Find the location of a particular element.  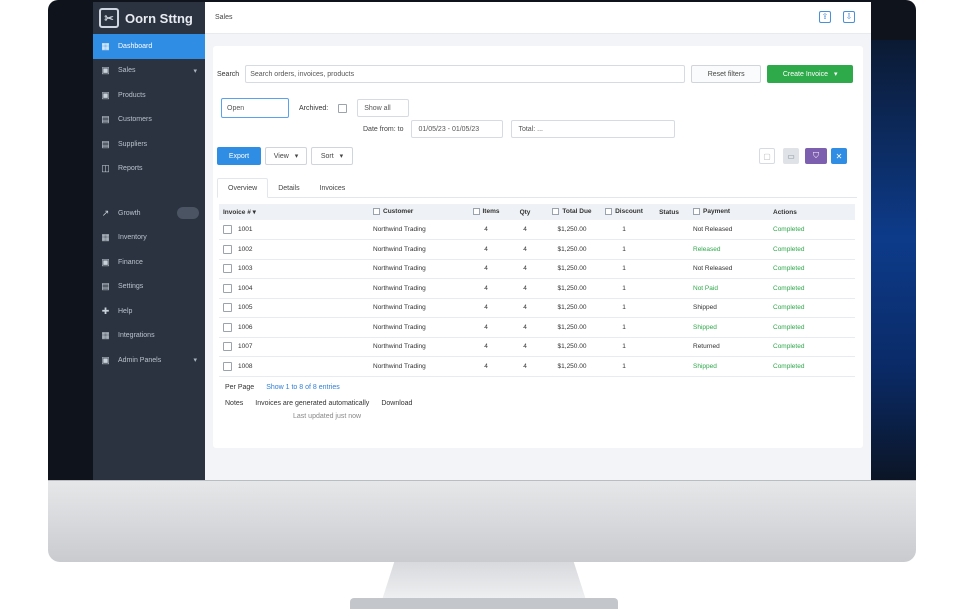

sort-dropdown: Sort ▾ is located at coordinates (332, 156).